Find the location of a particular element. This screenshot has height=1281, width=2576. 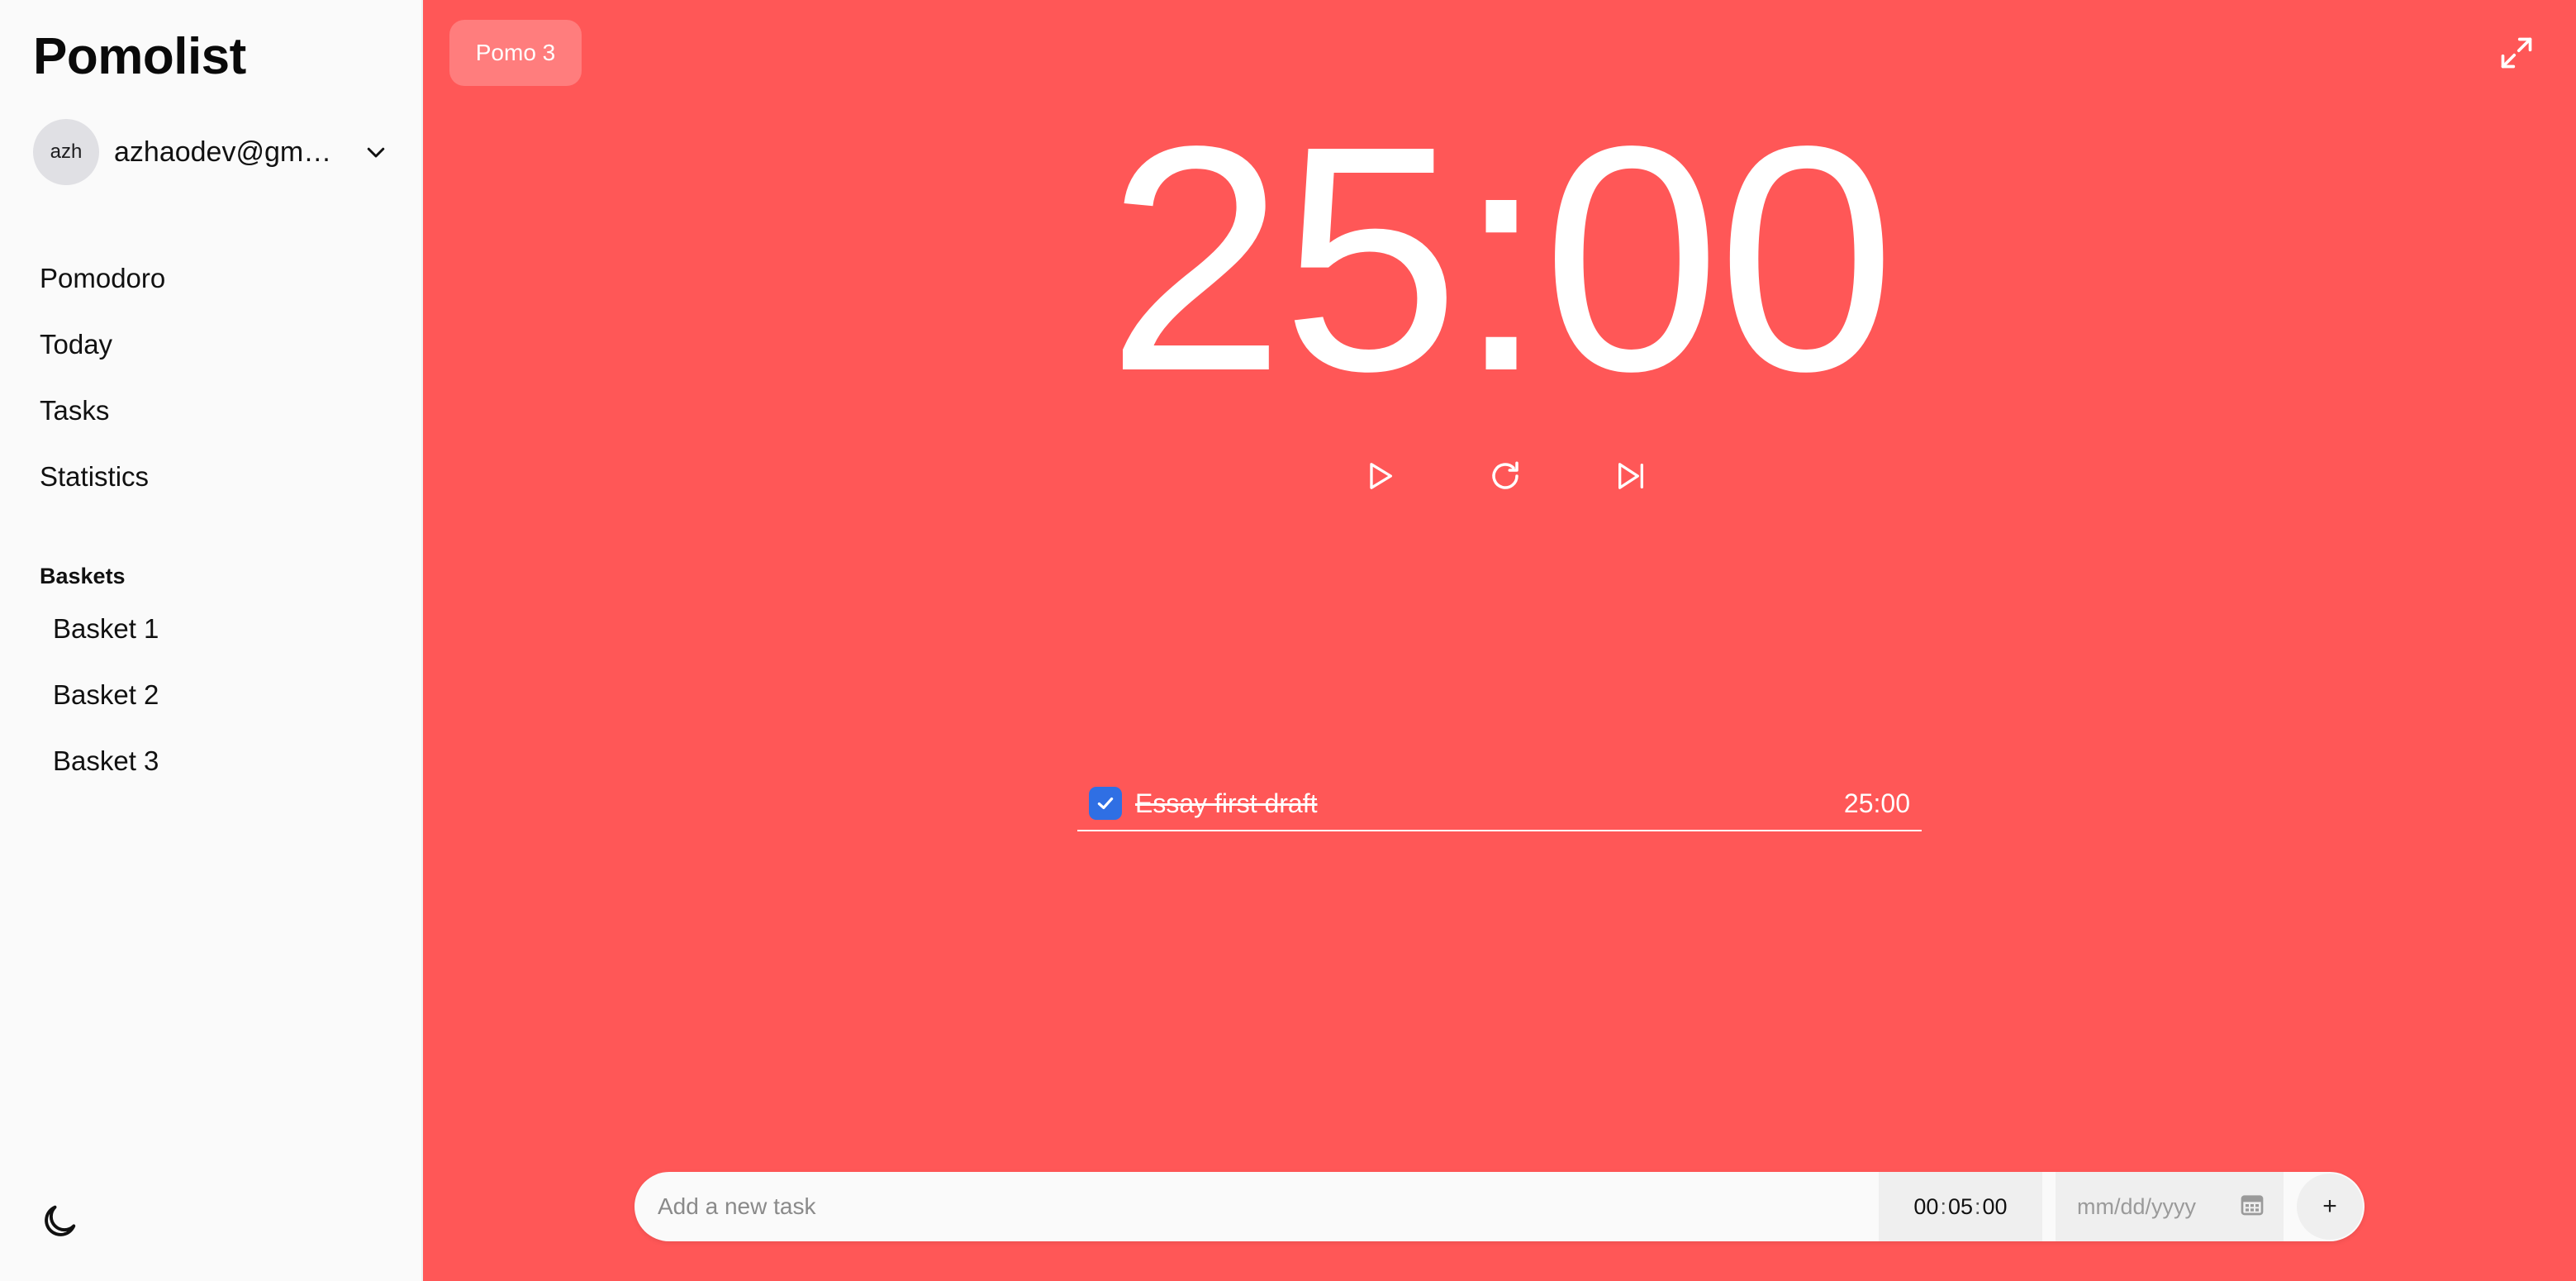

play-icon is located at coordinates (1380, 476).